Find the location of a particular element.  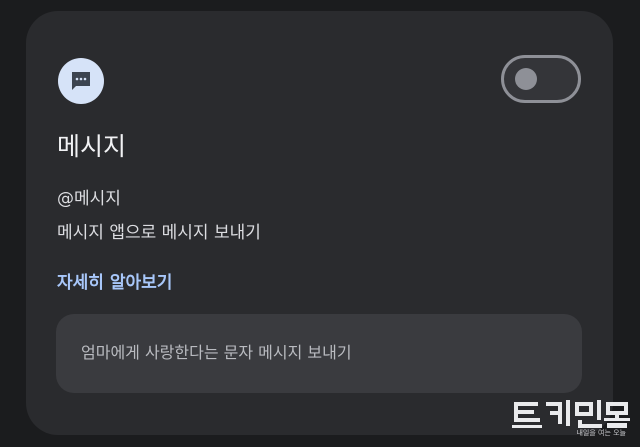

learn-more-link: 자세히 알아보기 is located at coordinates (114, 283).